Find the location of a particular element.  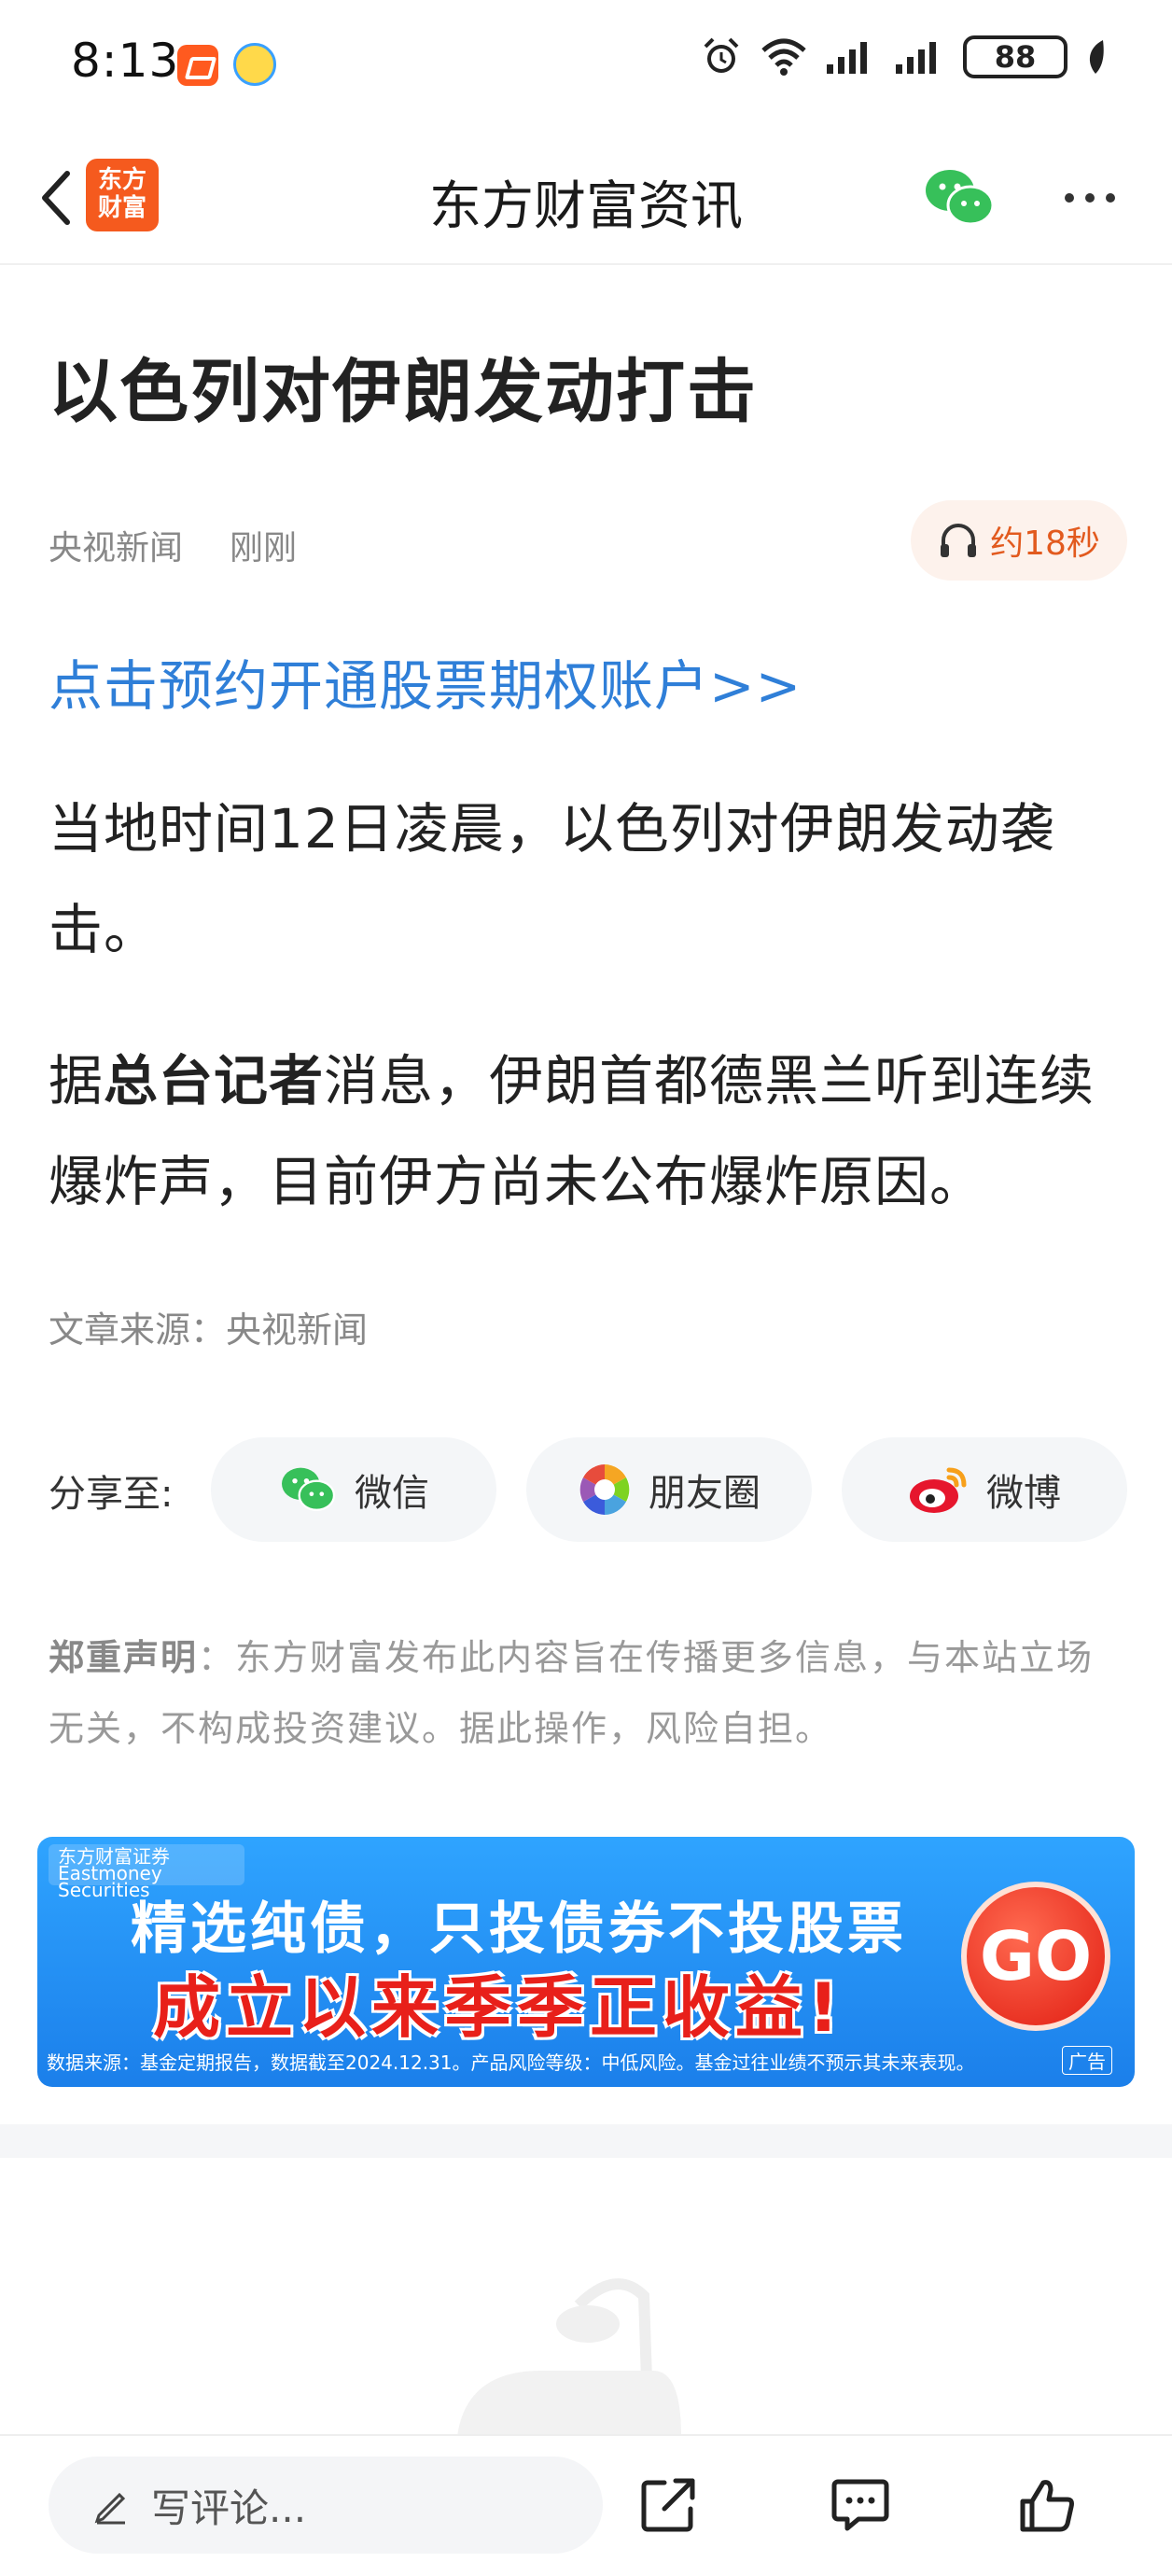

leaf-icon is located at coordinates (1096, 57).